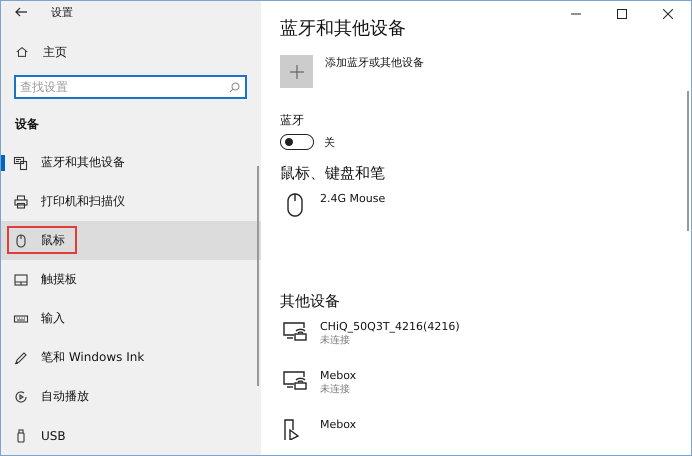 Image resolution: width=692 pixels, height=456 pixels. What do you see at coordinates (21, 396) in the screenshot?
I see `autoplay-icon` at bounding box center [21, 396].